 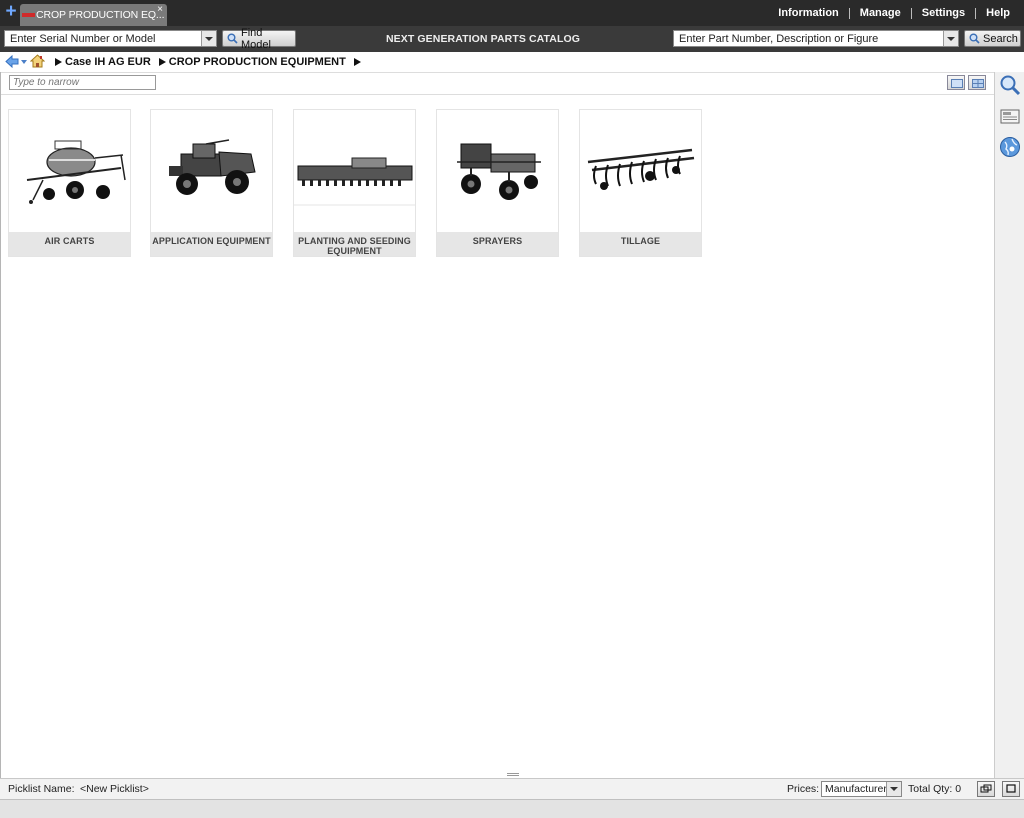 I want to click on category-sprayers: SPRAYERS, so click(x=497, y=183).